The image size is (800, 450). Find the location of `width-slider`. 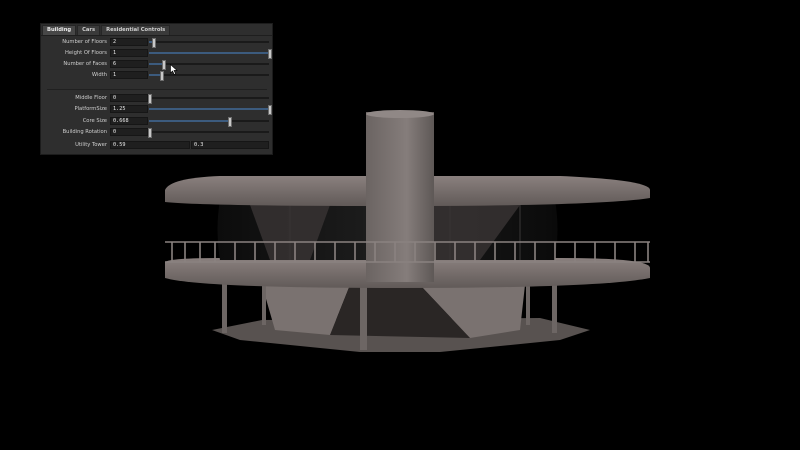

width-slider is located at coordinates (209, 76).